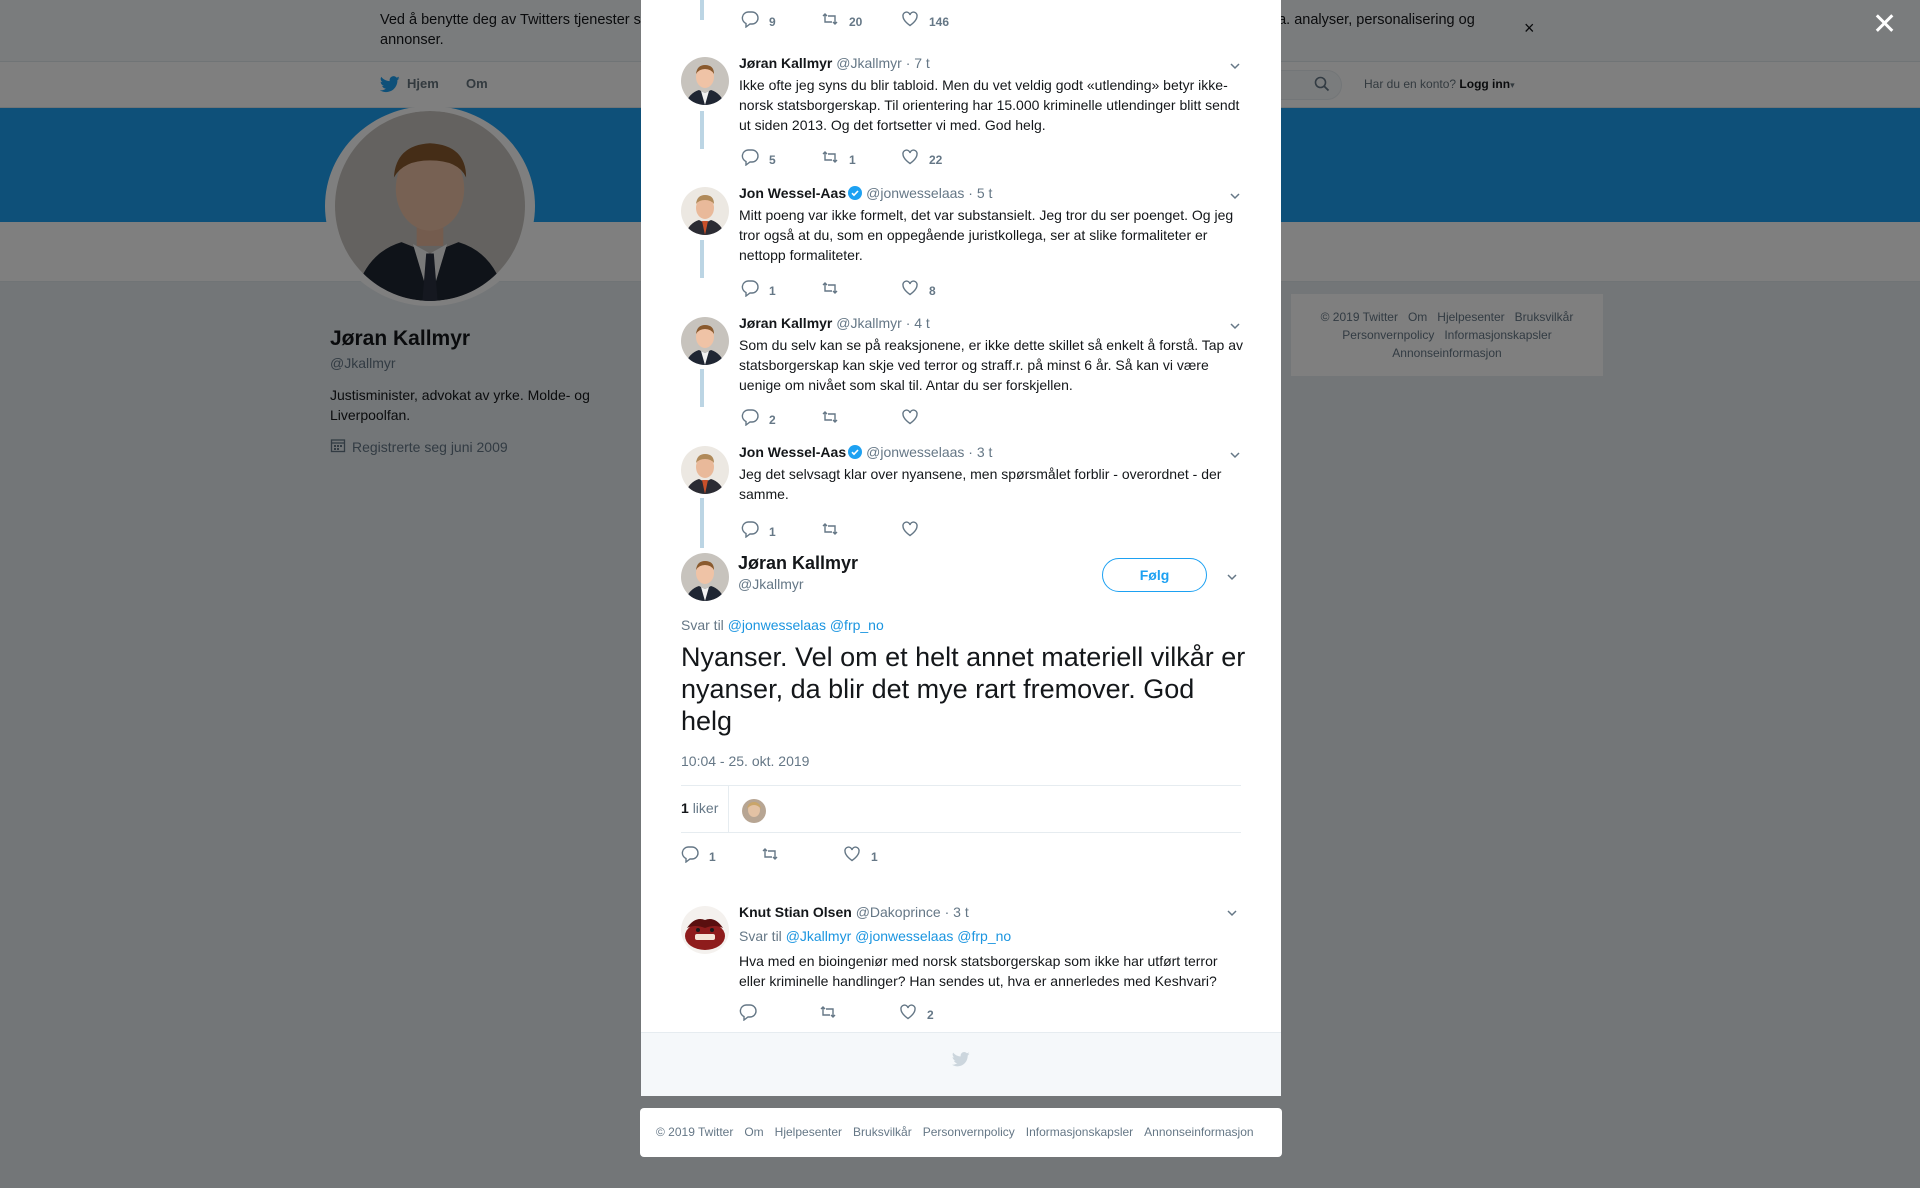 This screenshot has height=1188, width=1920. What do you see at coordinates (772, 159) in the screenshot?
I see `reply-count: 5` at bounding box center [772, 159].